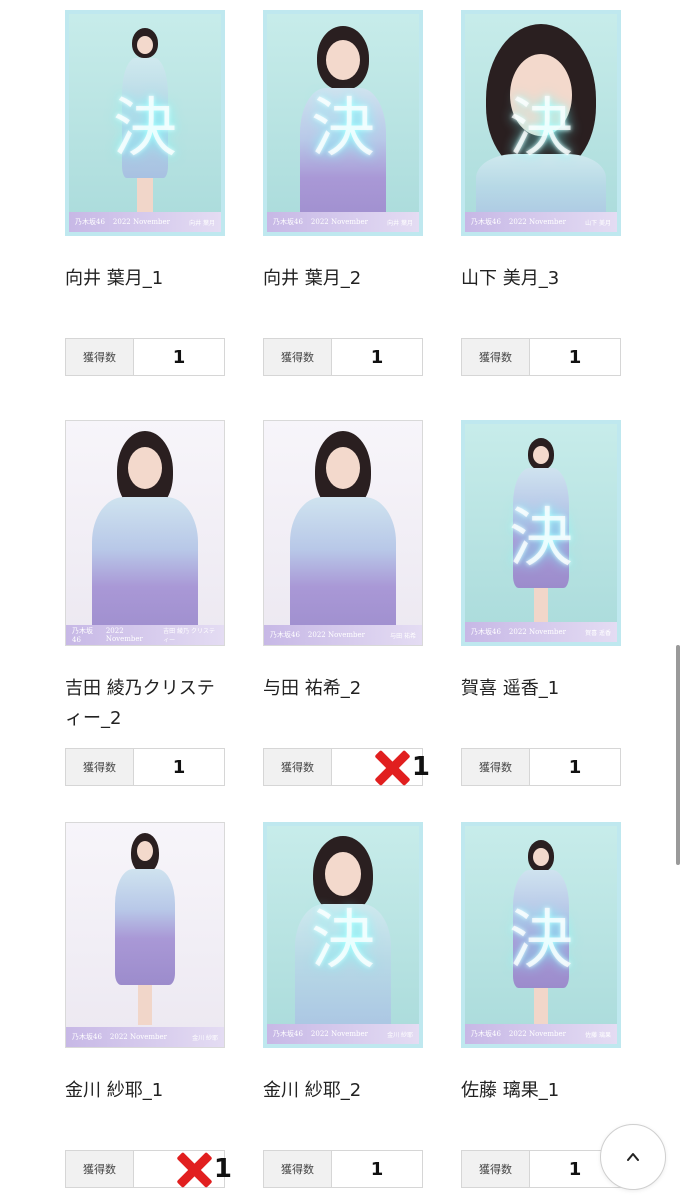 The image size is (686, 1200). I want to click on photo-card: 決 乃木坂46 2022 November 金川 紗耶 金川 紗耶_2 獲得数 1, so click(343, 1005).